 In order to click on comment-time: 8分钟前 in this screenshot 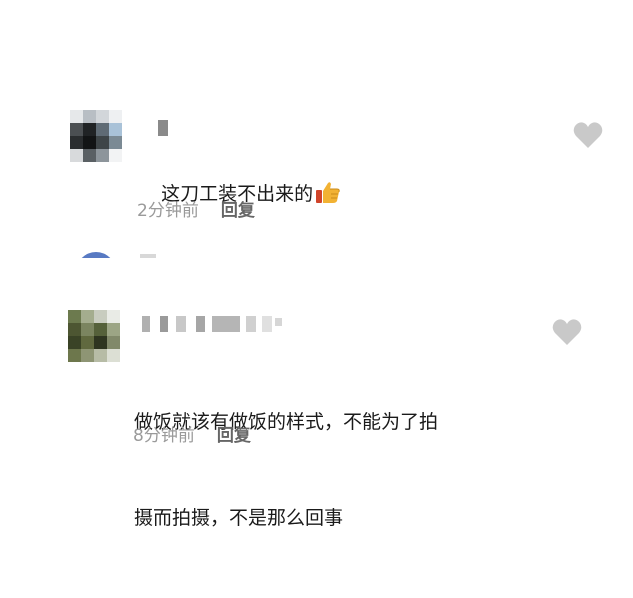, I will do `click(164, 436)`.